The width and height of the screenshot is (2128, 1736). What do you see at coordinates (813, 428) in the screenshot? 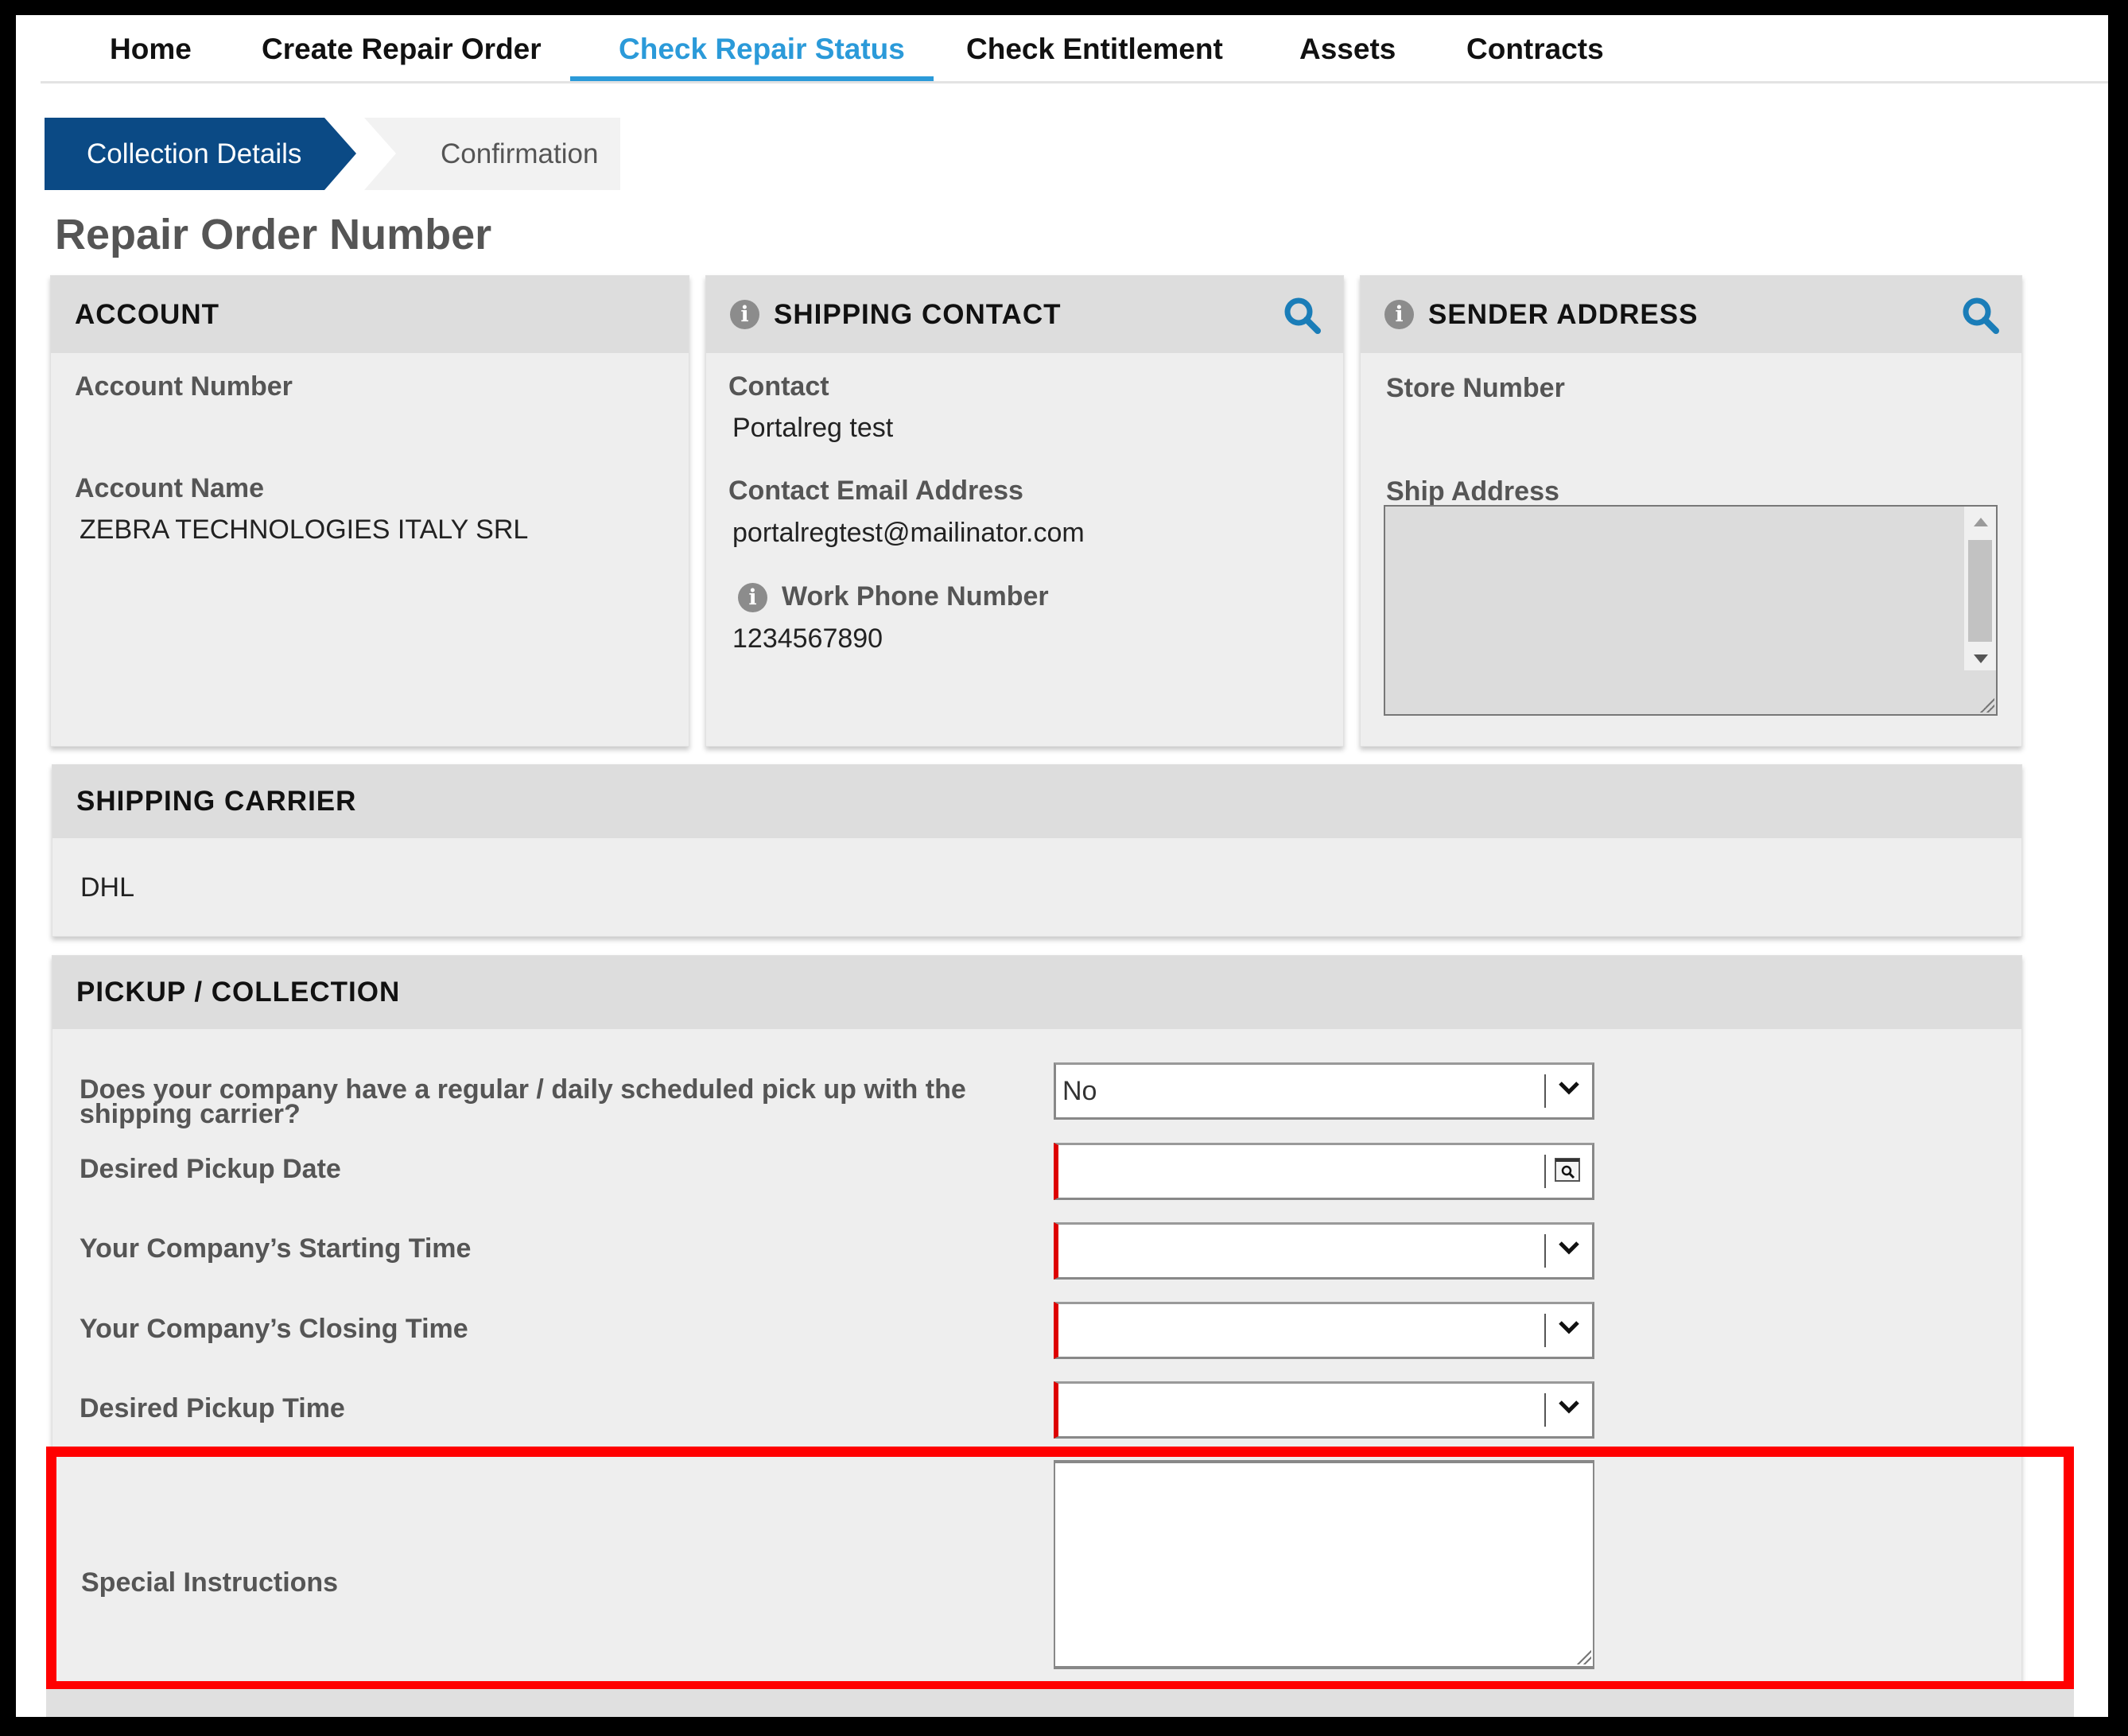
I see `contact-value: Portalreg test` at bounding box center [813, 428].